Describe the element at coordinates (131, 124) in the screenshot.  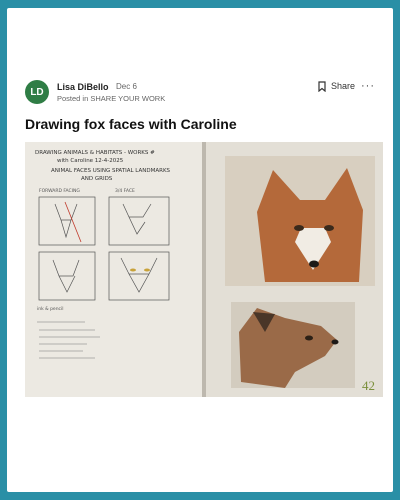
I see `post-title: Drawing fox faces with Caroline` at that location.